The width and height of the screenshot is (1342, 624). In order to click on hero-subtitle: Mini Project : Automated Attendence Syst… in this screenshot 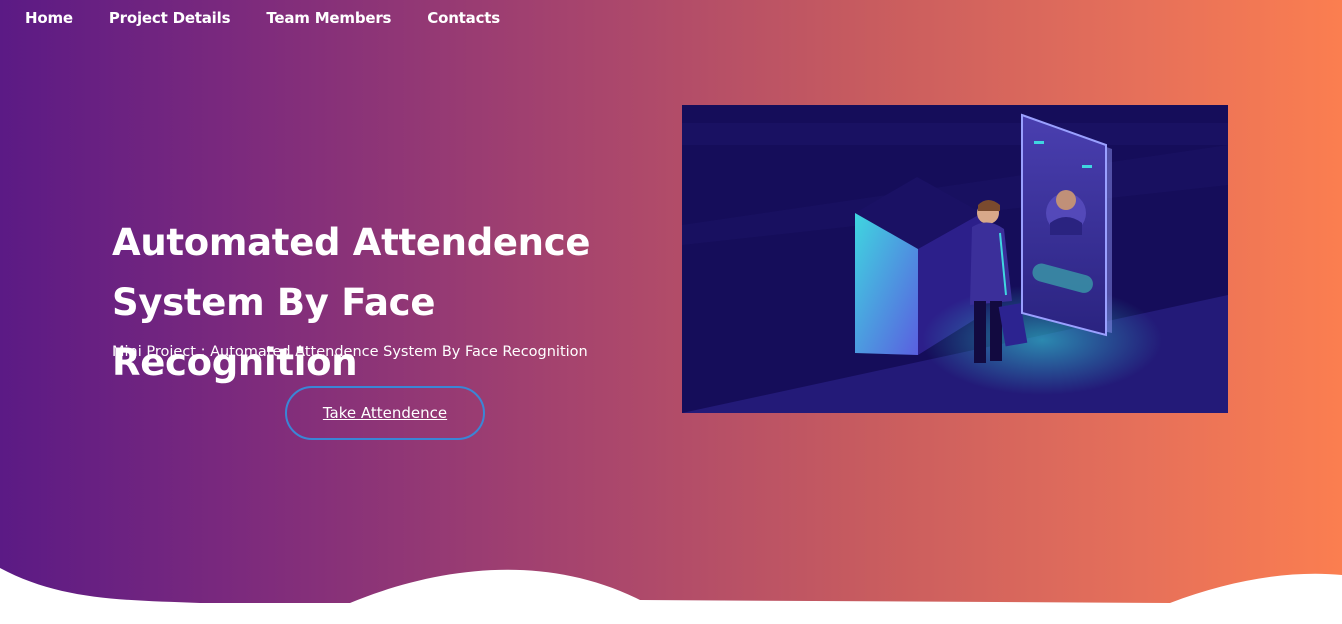, I will do `click(350, 352)`.